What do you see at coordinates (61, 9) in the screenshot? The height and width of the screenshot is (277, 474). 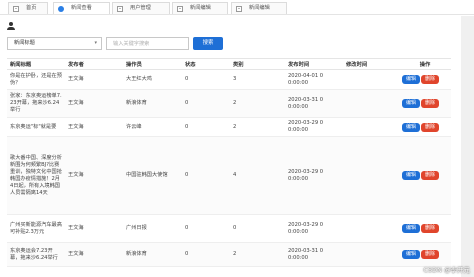 I see `dot-icon` at bounding box center [61, 9].